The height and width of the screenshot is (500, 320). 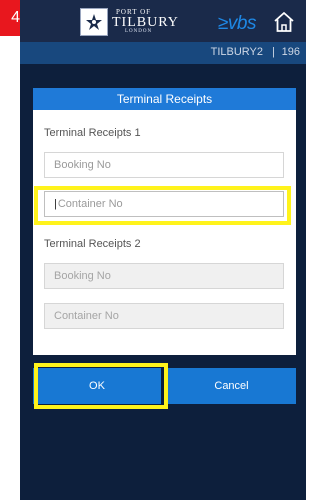 What do you see at coordinates (82, 165) in the screenshot?
I see `booking-no-placeholder-1: Booking No` at bounding box center [82, 165].